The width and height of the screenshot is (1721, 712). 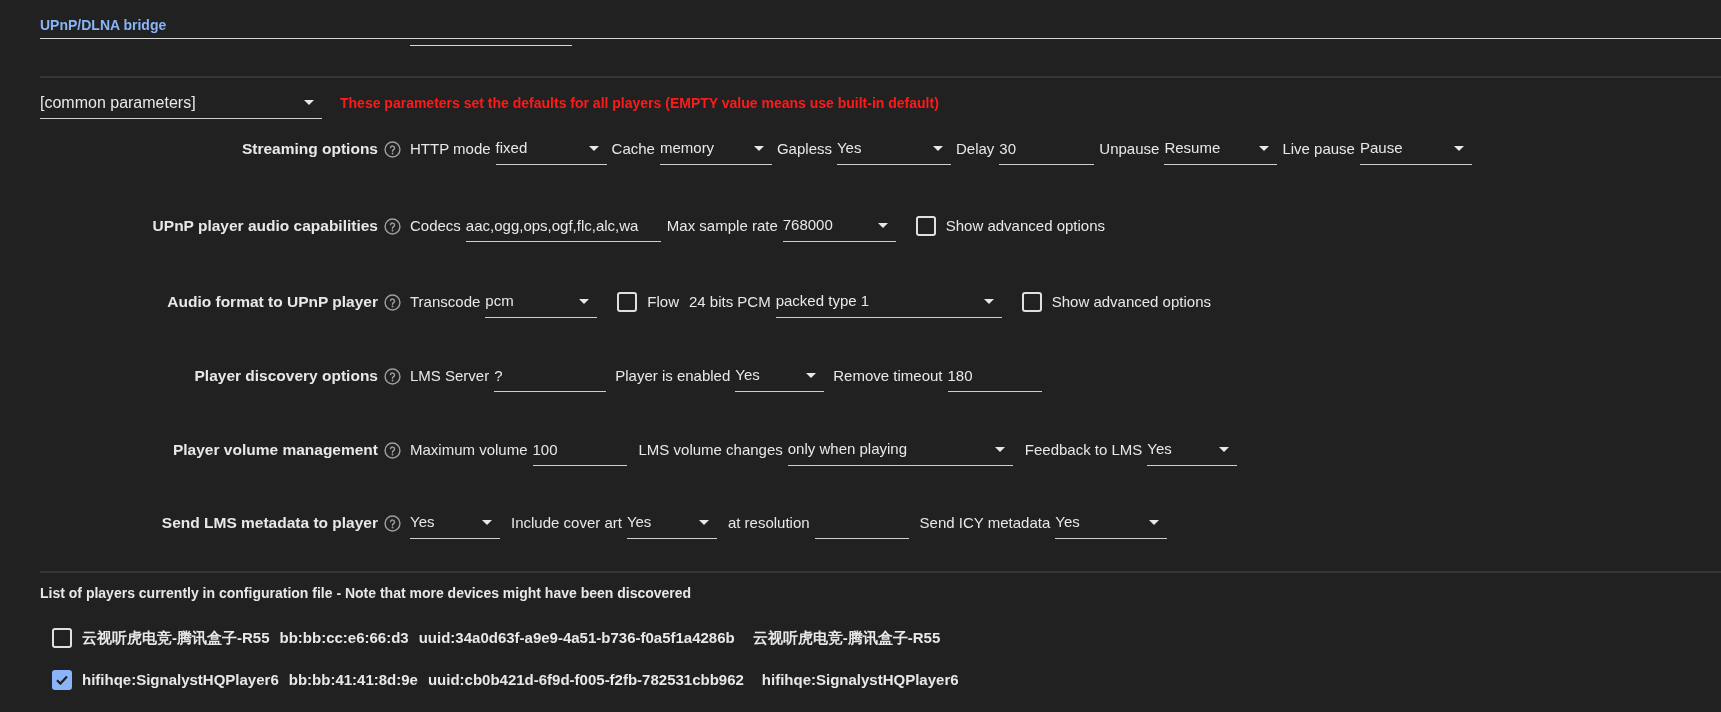 I want to click on field-label: Include cover art, so click(x=566, y=522).